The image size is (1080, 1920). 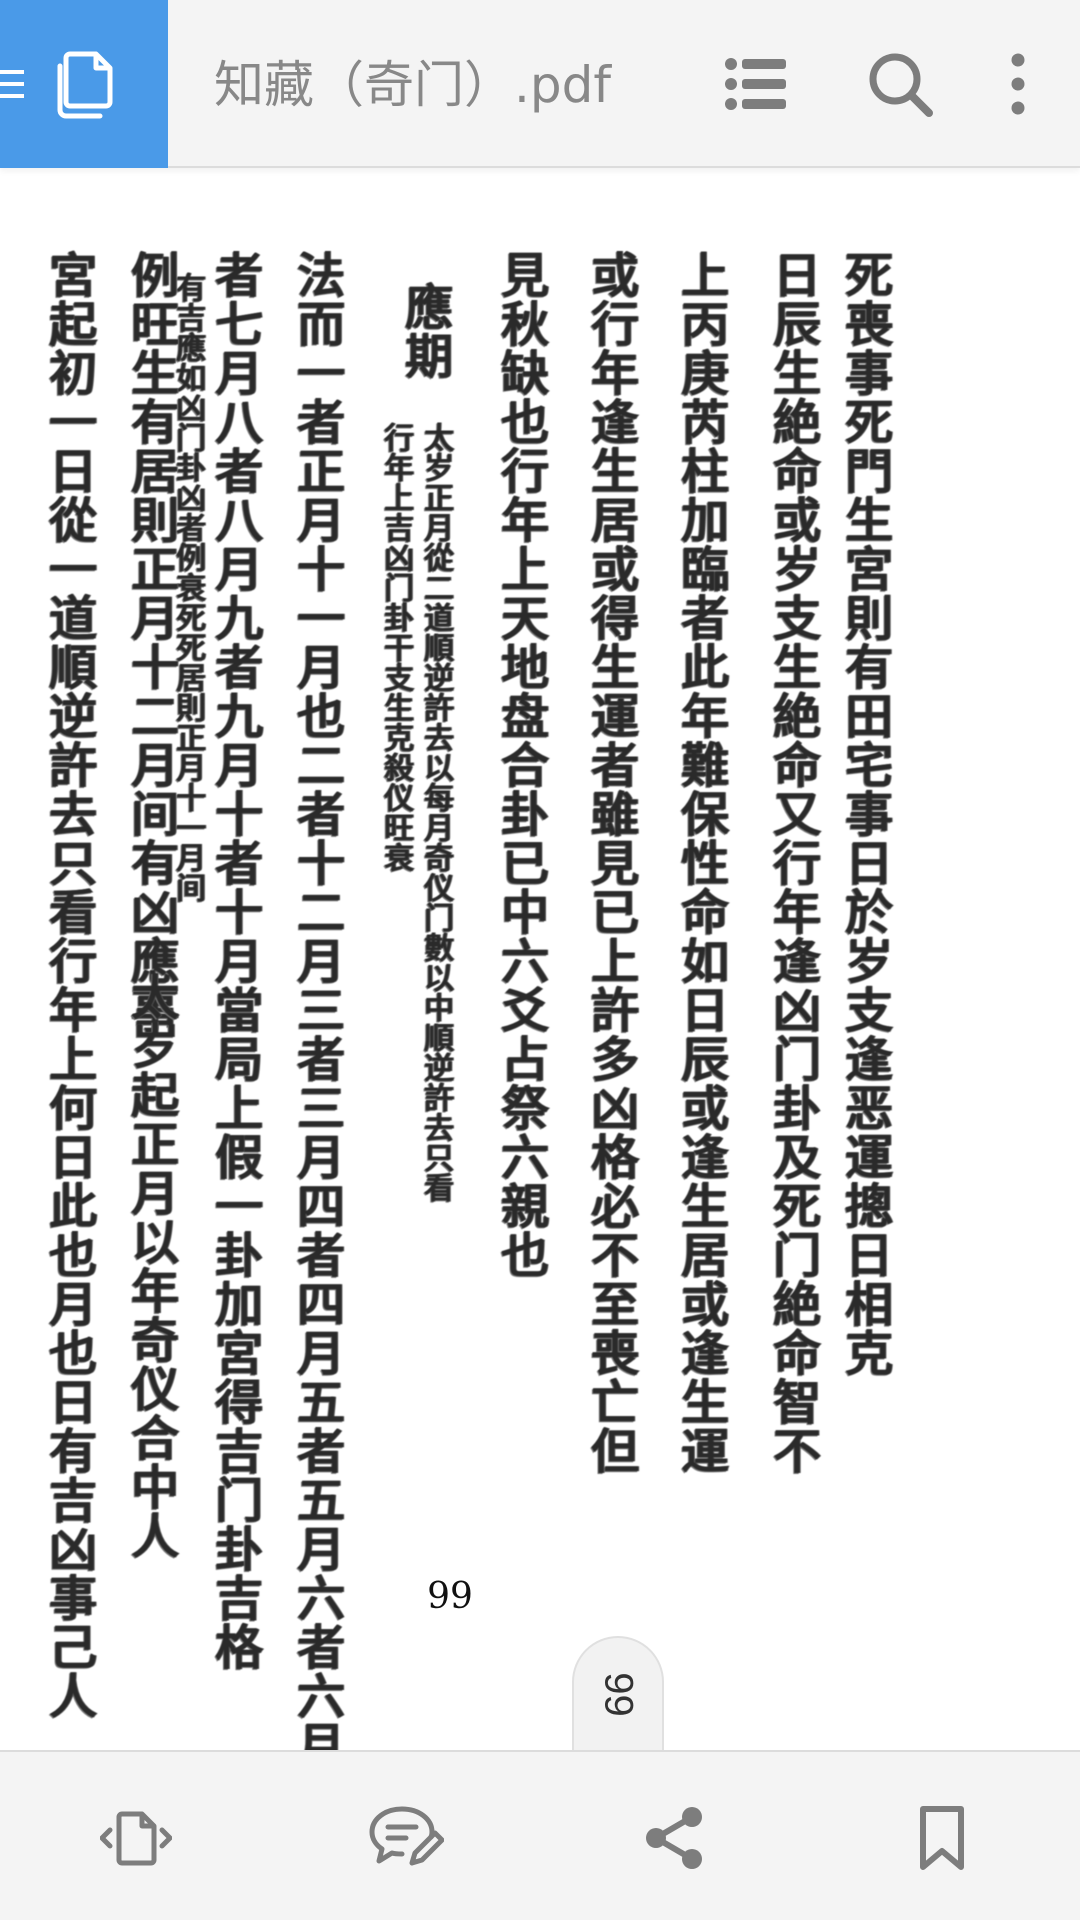 What do you see at coordinates (520, 764) in the screenshot?
I see `text-column: 見秋缺也行年上天地盘合卦已中六爻占祭六親也` at bounding box center [520, 764].